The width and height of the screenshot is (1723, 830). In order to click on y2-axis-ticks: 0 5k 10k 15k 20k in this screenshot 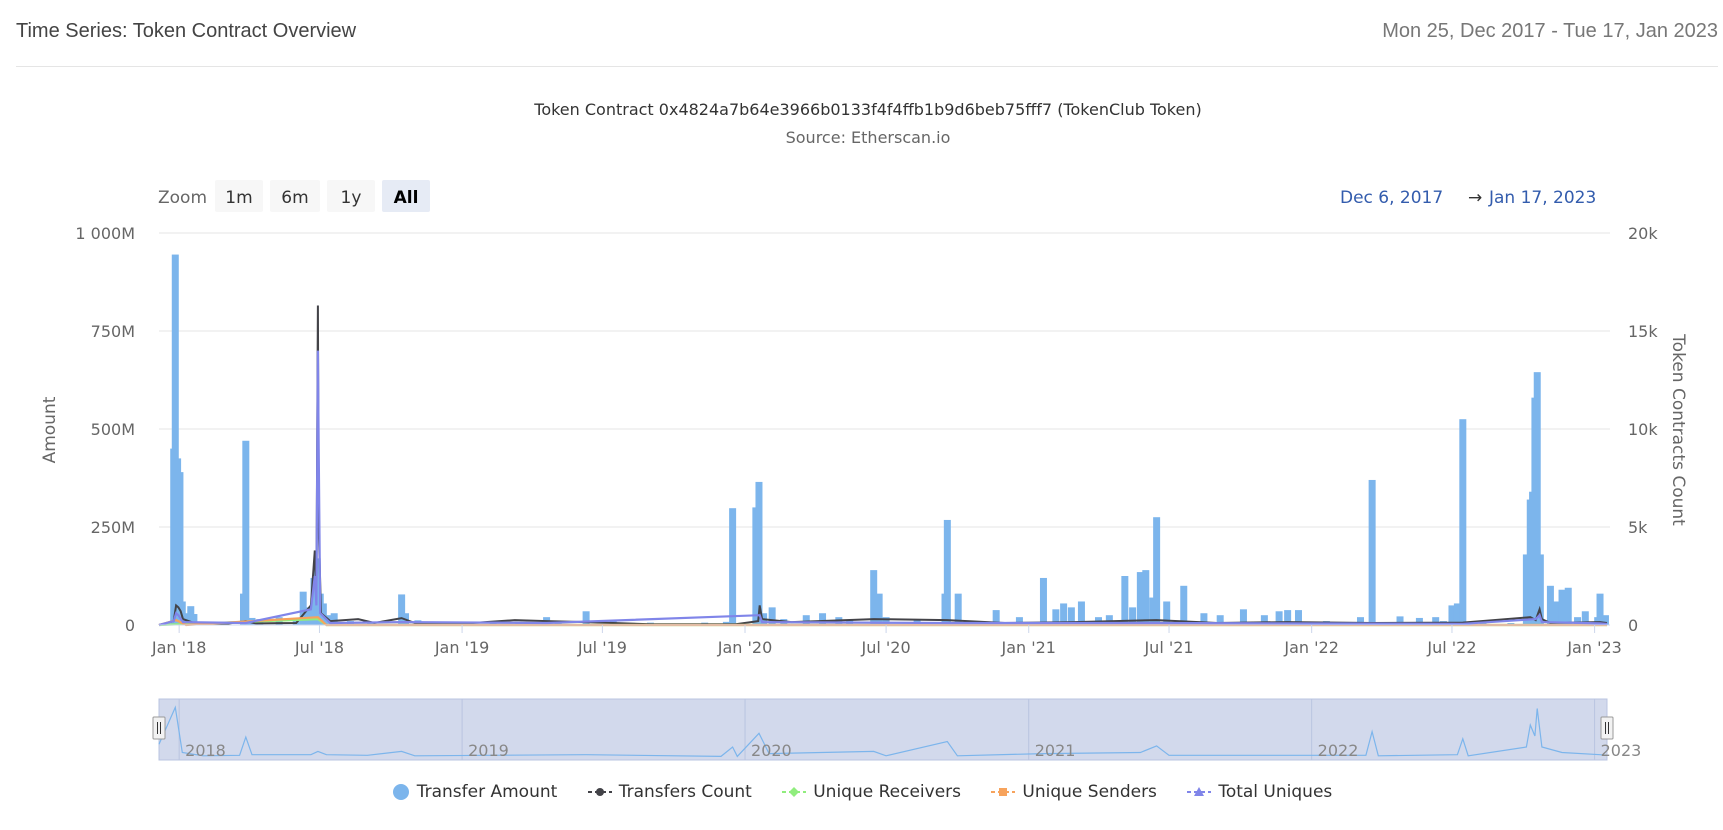, I will do `click(1643, 429)`.